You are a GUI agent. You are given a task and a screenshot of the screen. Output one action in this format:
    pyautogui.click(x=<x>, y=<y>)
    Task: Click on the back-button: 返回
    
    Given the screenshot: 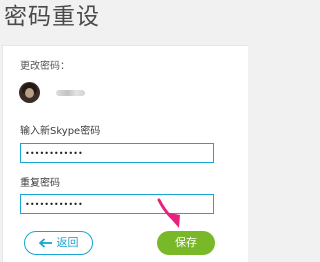 What is the action you would take?
    pyautogui.click(x=58, y=243)
    